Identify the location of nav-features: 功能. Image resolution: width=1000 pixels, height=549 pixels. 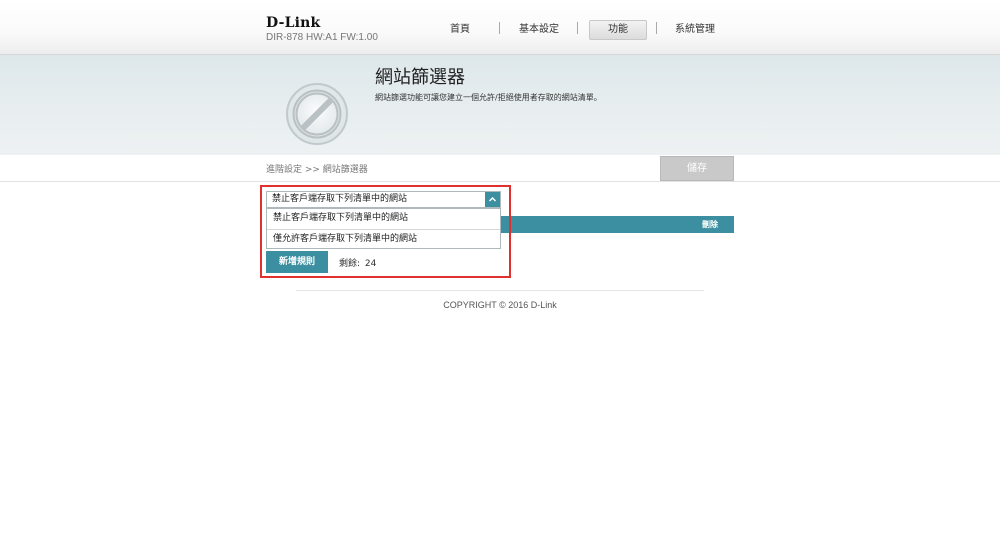
(618, 30).